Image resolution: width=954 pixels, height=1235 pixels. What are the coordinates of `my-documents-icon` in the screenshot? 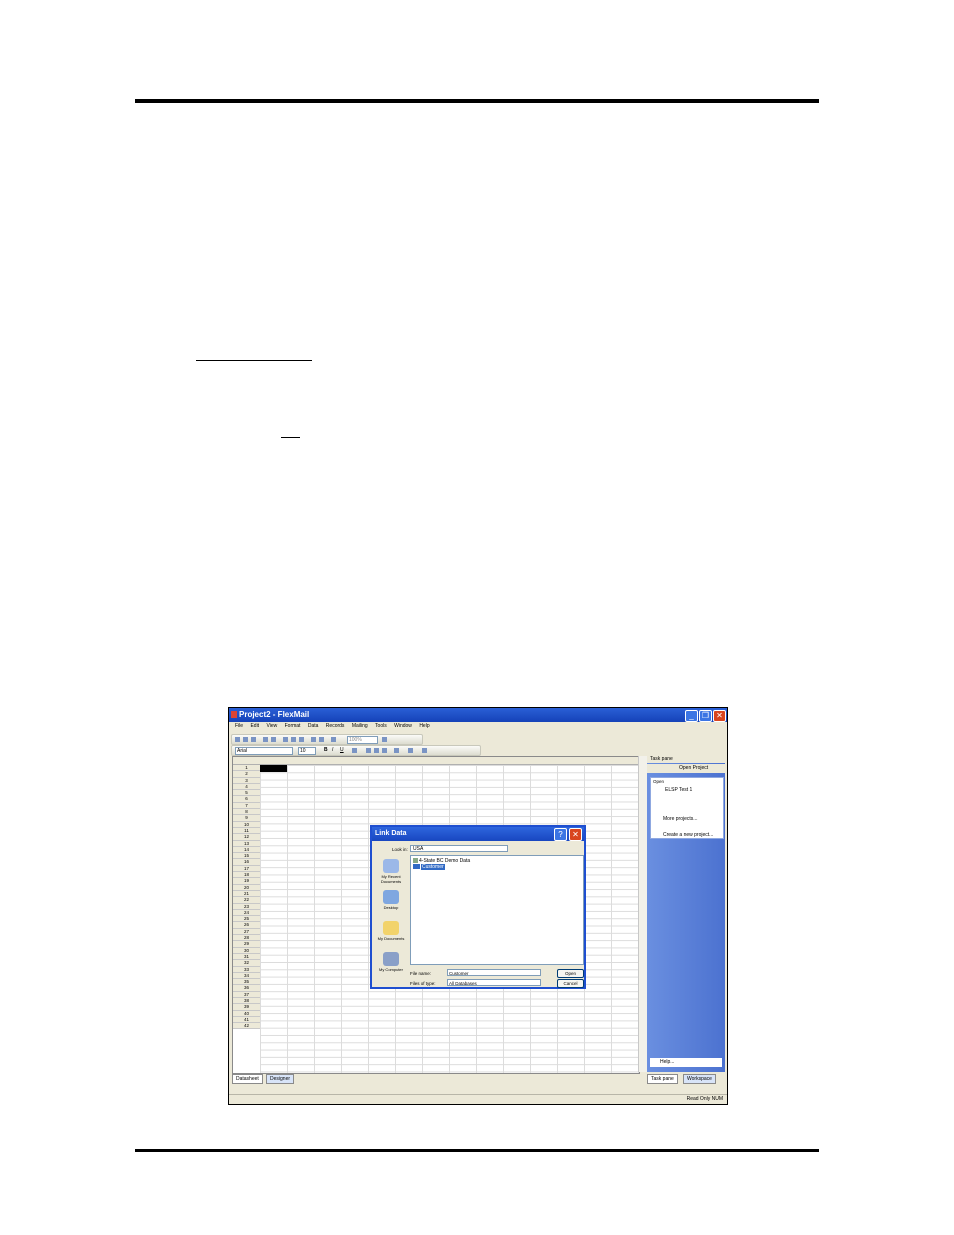 It's located at (391, 928).